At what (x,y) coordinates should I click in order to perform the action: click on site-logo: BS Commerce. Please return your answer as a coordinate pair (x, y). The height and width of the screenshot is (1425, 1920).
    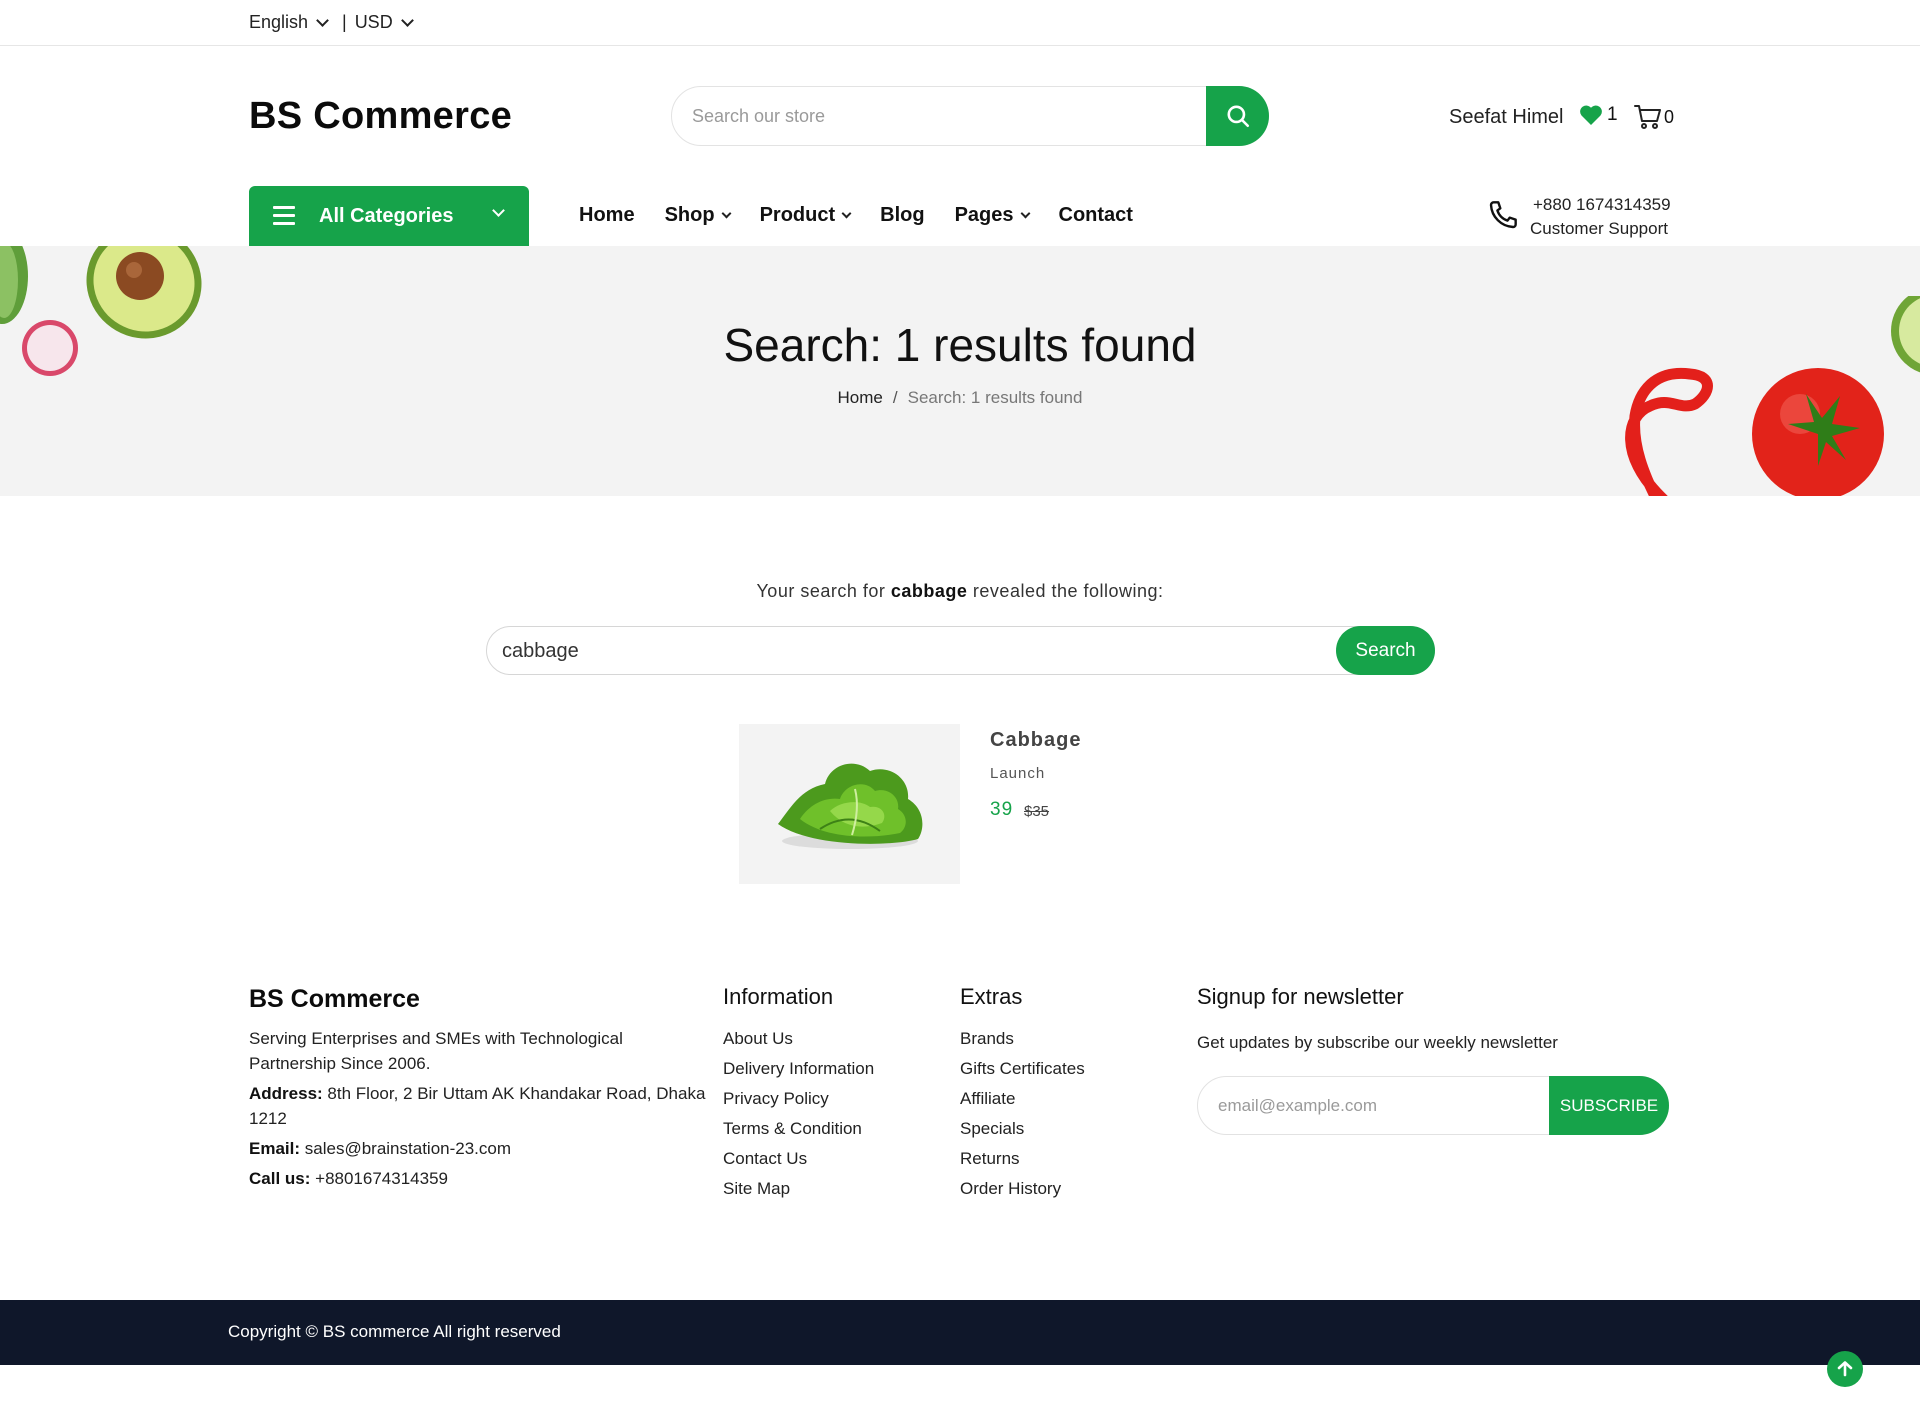
    Looking at the image, I should click on (380, 116).